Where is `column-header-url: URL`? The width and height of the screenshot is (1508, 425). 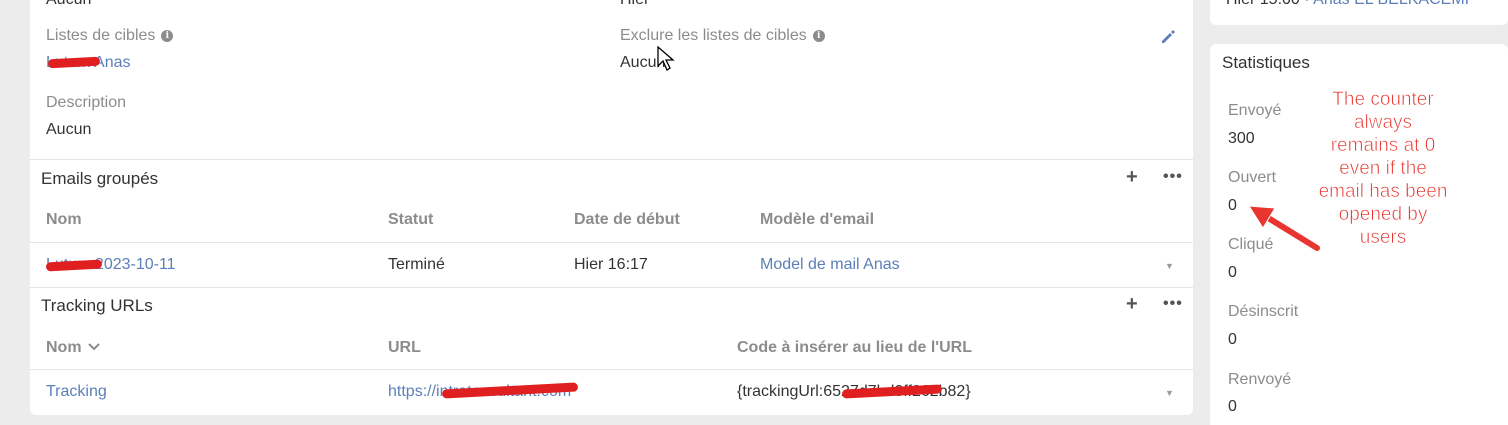 column-header-url: URL is located at coordinates (404, 348).